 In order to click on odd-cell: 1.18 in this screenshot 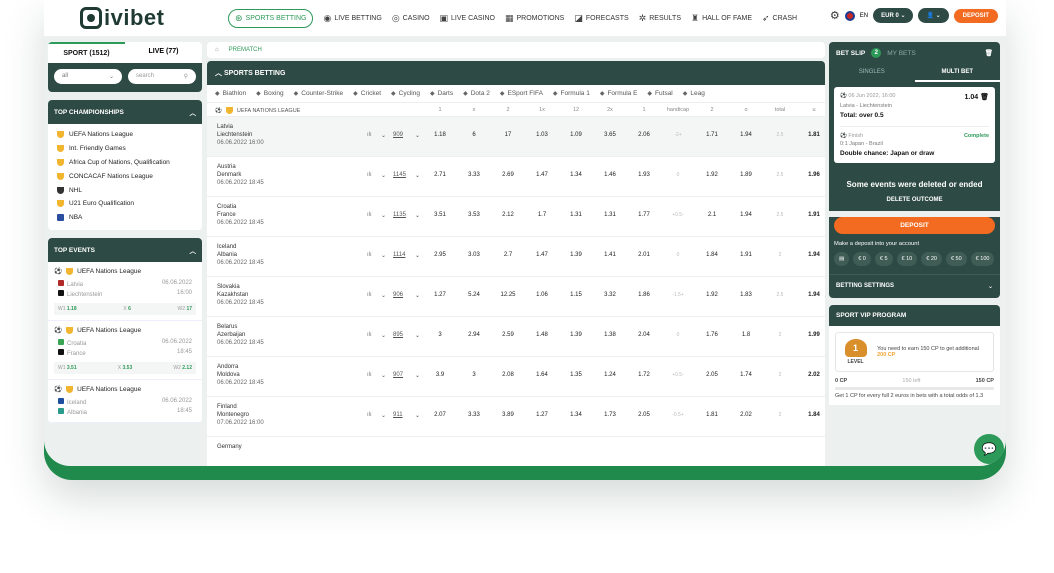, I will do `click(440, 135)`.